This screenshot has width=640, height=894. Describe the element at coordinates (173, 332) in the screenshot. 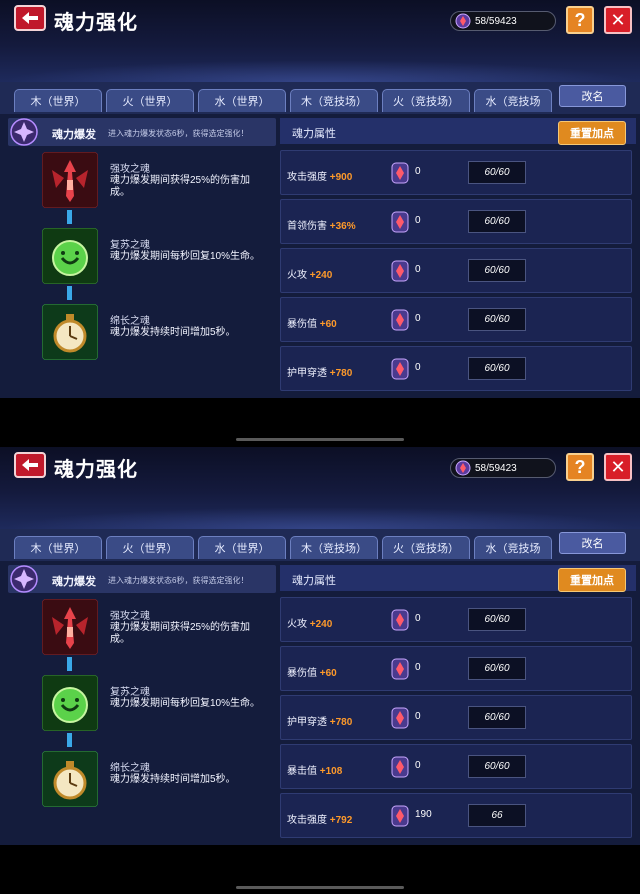

I see `soul-description: 魂力爆发持续时间增加5秒。` at that location.